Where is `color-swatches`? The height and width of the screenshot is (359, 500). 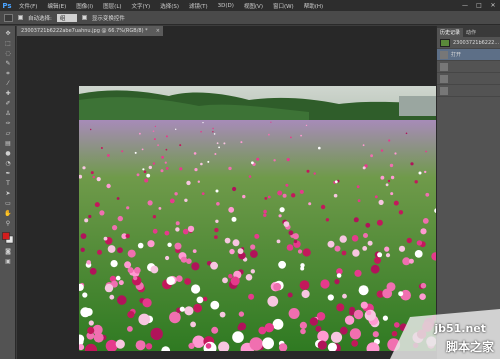
color-swatches is located at coordinates (8, 238).